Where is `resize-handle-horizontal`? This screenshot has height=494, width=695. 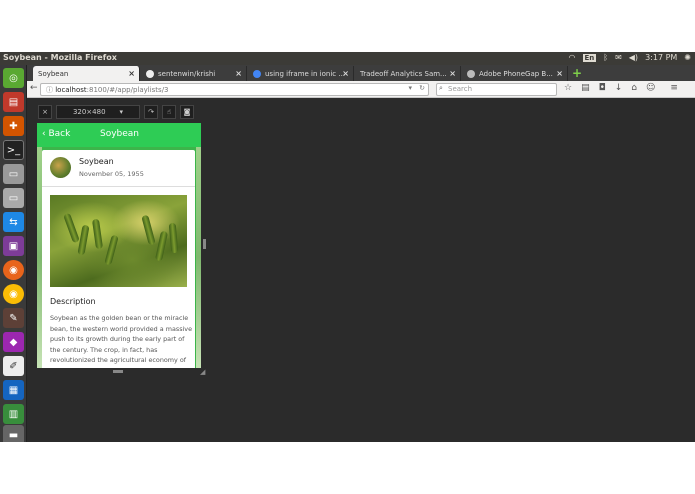 resize-handle-horizontal is located at coordinates (118, 371).